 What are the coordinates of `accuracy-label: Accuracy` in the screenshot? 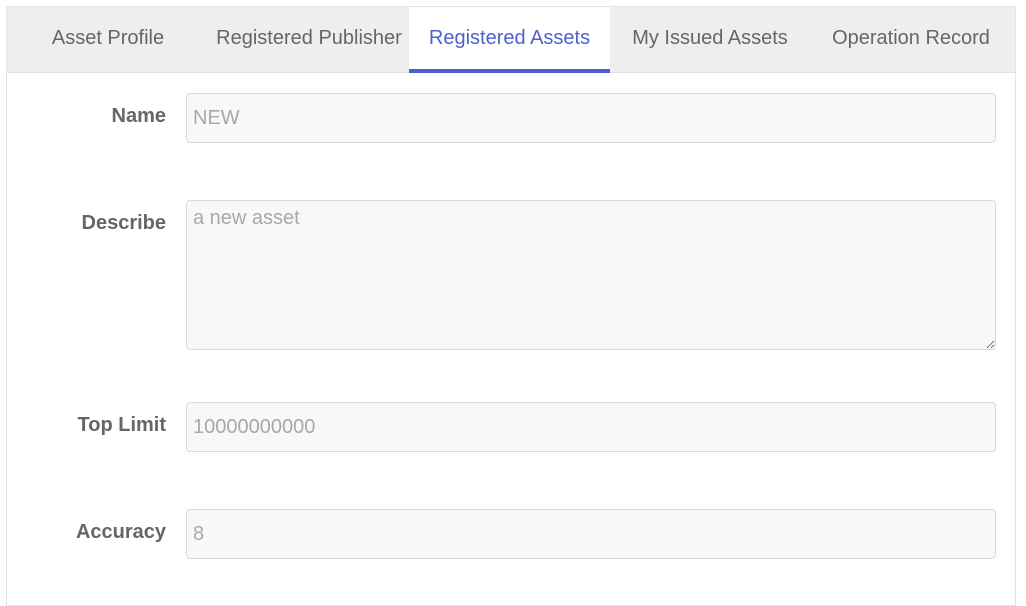 It's located at (120, 532).